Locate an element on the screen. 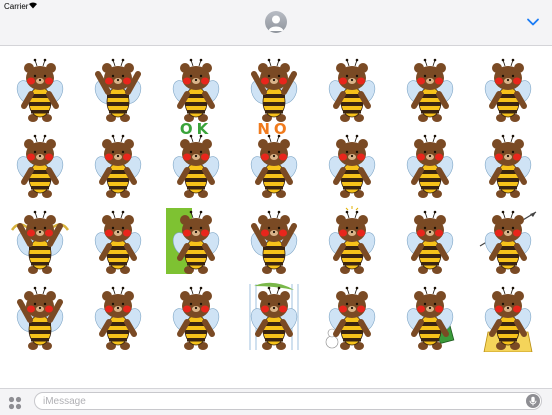  bee-bear-waving is located at coordinates (118, 89).